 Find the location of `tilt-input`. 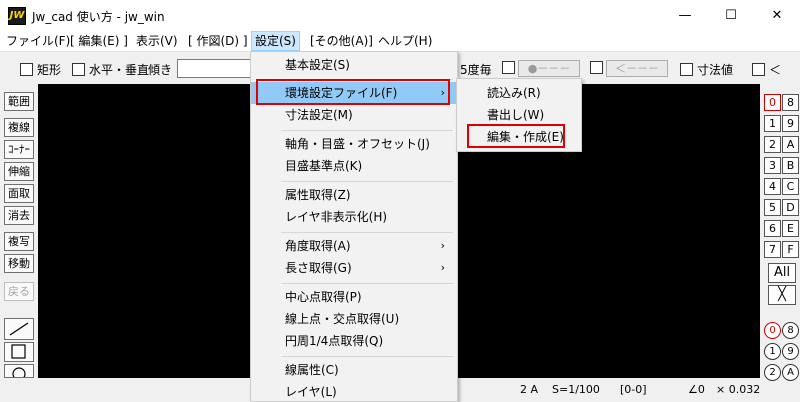

tilt-input is located at coordinates (216, 68).